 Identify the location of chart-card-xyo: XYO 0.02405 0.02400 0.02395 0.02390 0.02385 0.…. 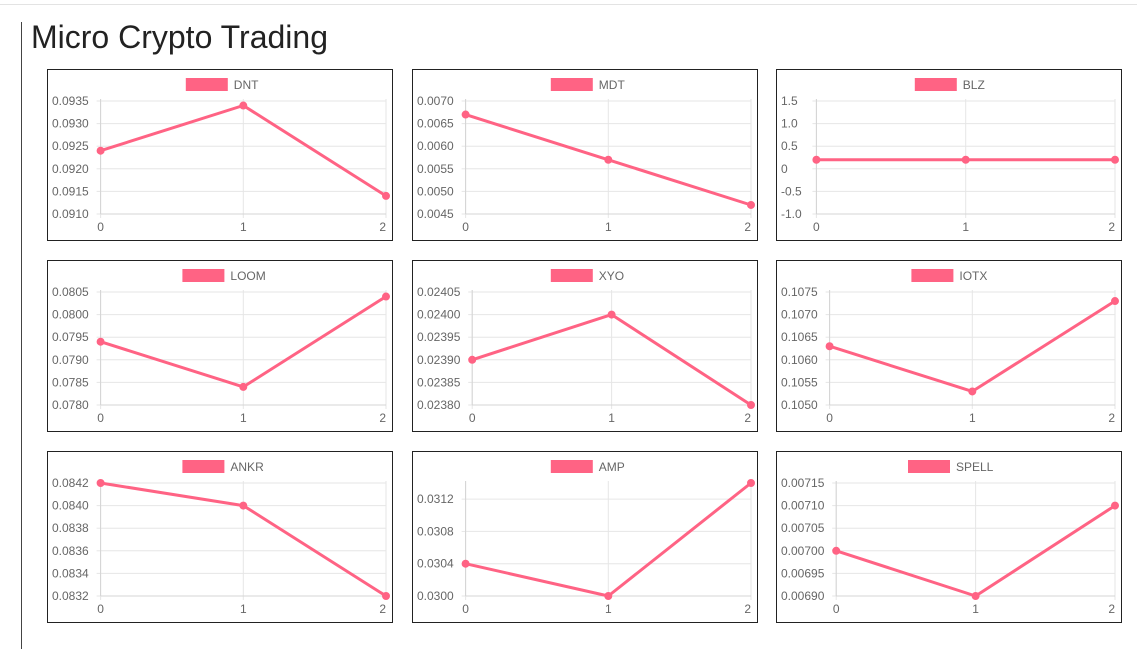
(585, 346).